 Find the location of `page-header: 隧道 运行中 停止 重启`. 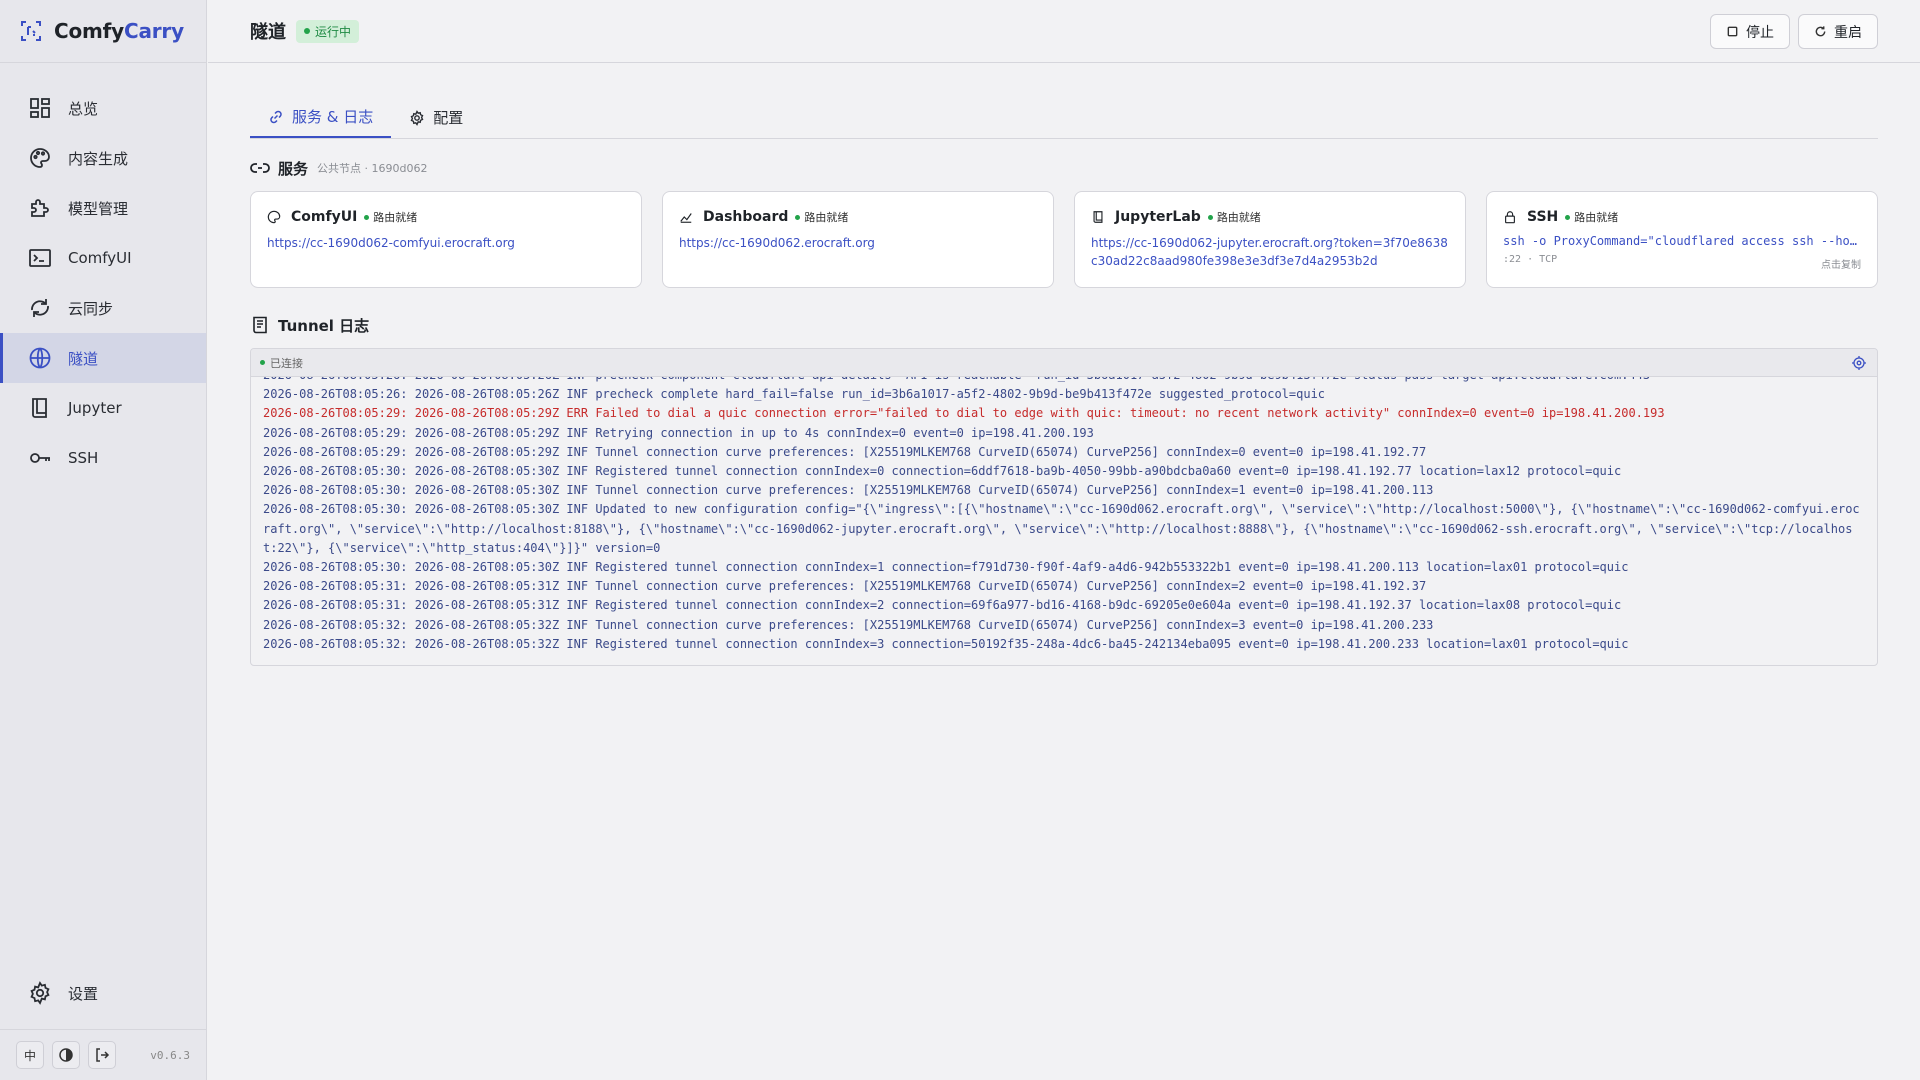

page-header: 隧道 运行中 停止 重启 is located at coordinates (1064, 31).